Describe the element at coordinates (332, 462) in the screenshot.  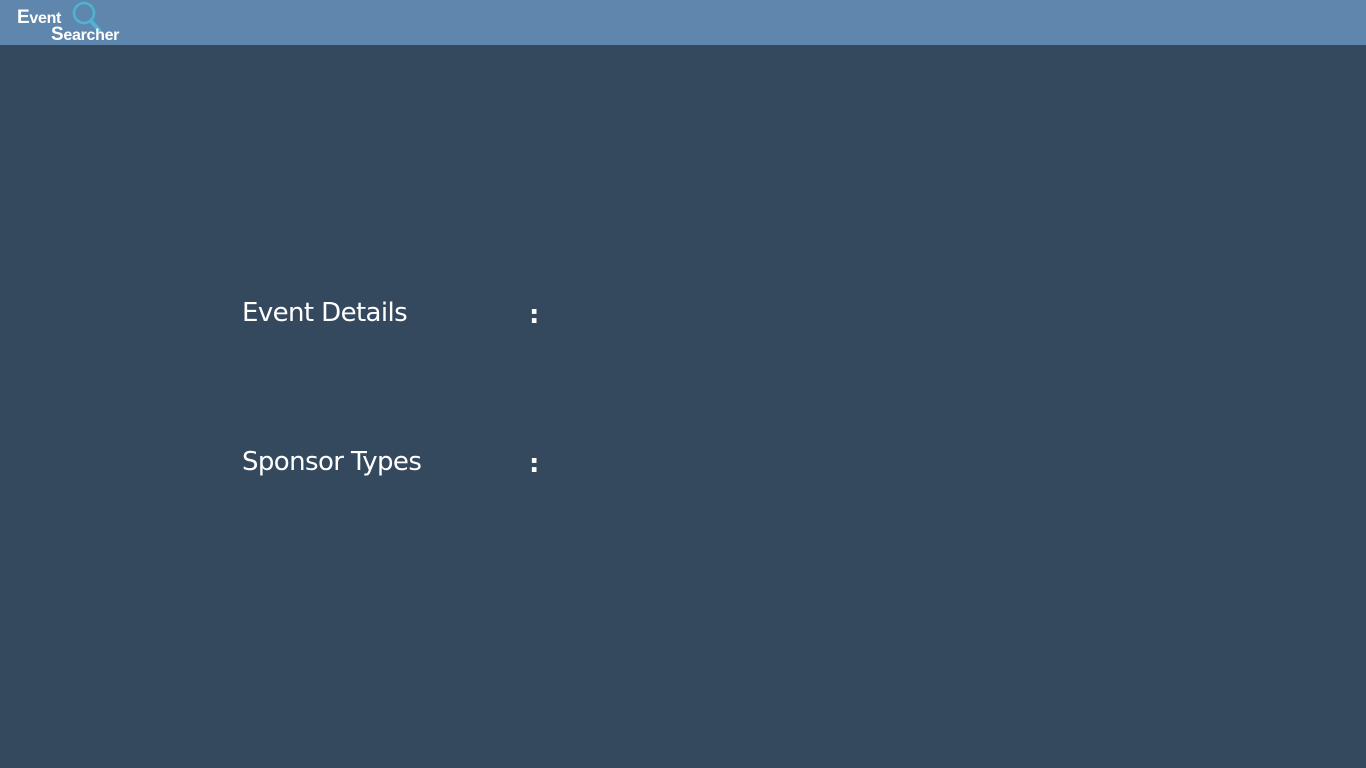
I see `sponsor-types-label: Sponsor Types` at that location.